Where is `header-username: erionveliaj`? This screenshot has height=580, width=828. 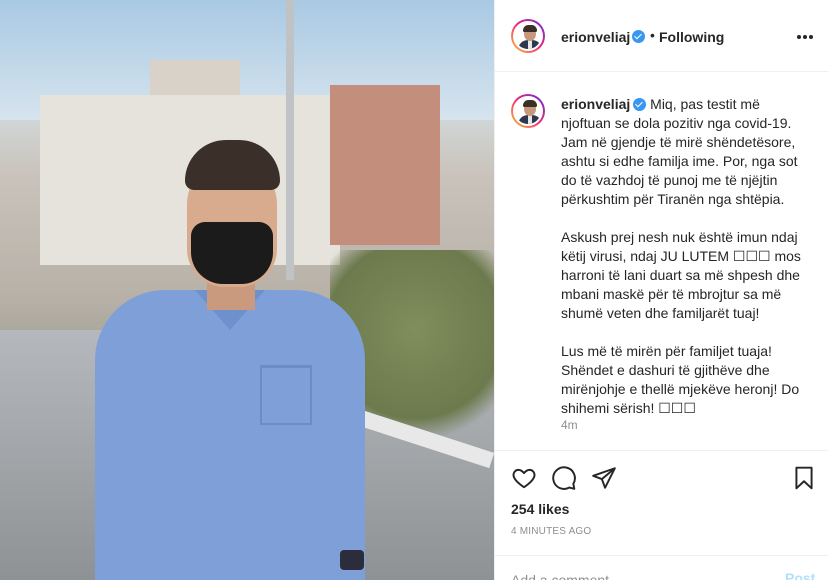 header-username: erionveliaj is located at coordinates (595, 37).